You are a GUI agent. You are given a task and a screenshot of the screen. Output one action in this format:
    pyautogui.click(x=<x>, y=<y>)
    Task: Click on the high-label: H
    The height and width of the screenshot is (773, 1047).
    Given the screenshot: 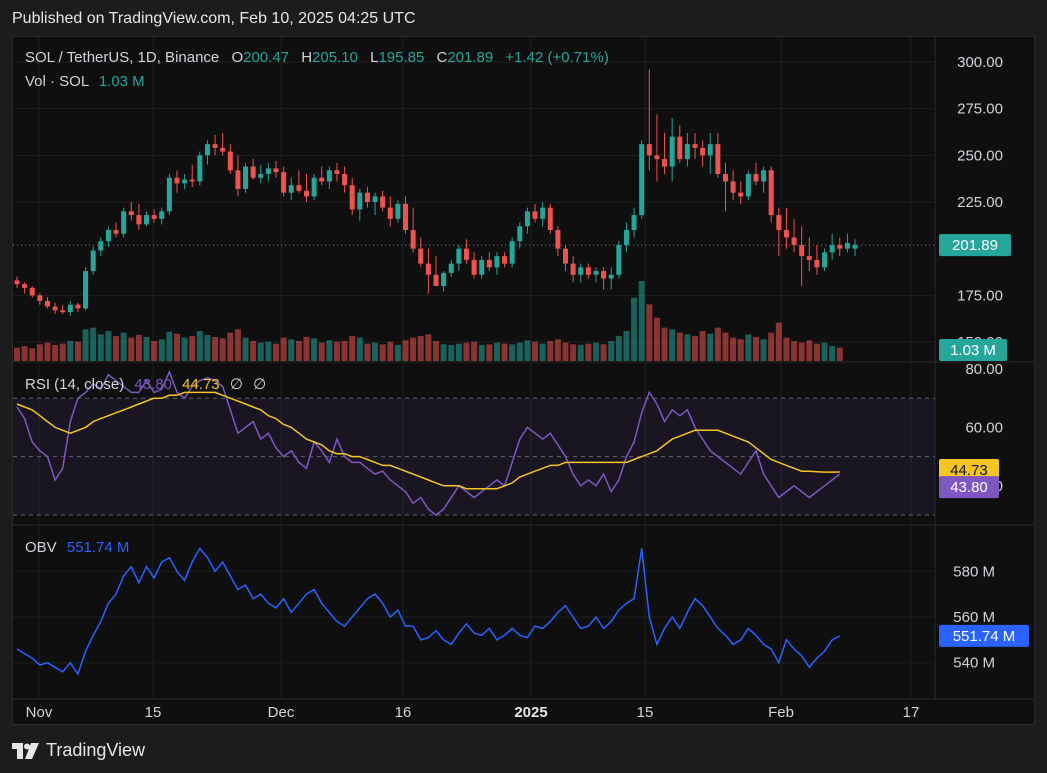 What is the action you would take?
    pyautogui.click(x=307, y=57)
    